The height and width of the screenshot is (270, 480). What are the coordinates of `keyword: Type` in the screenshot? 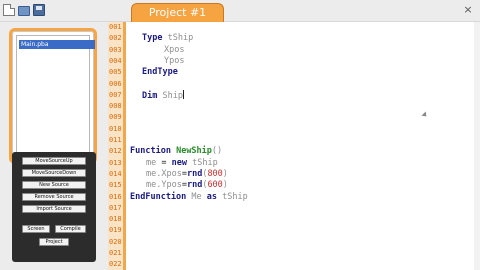 It's located at (152, 38).